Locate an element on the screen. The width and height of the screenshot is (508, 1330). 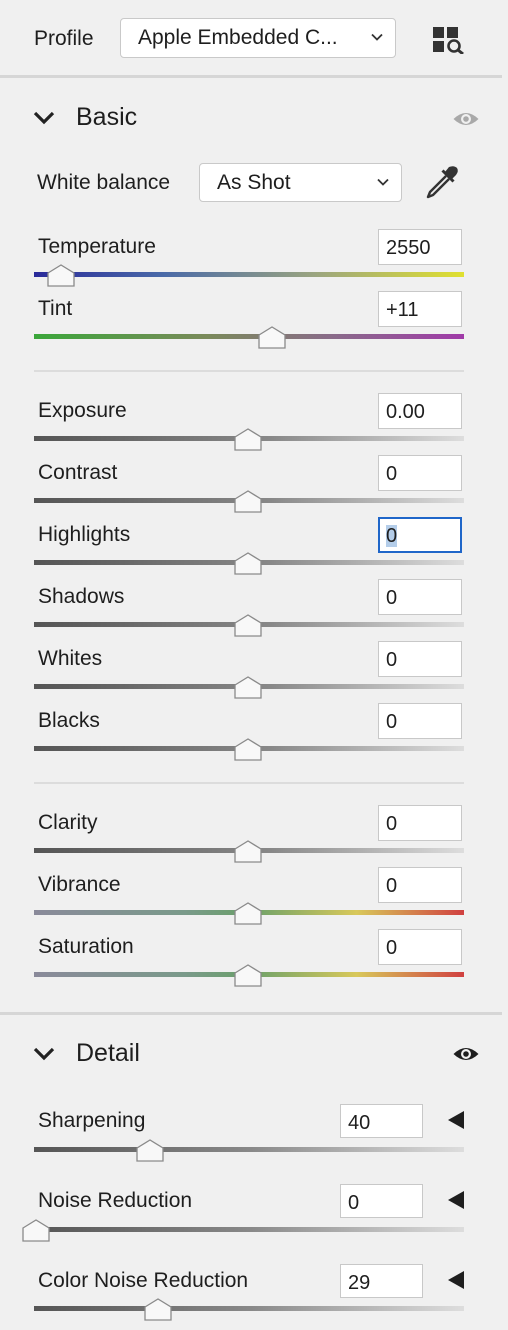
temperature-field: 2550 is located at coordinates (420, 247).